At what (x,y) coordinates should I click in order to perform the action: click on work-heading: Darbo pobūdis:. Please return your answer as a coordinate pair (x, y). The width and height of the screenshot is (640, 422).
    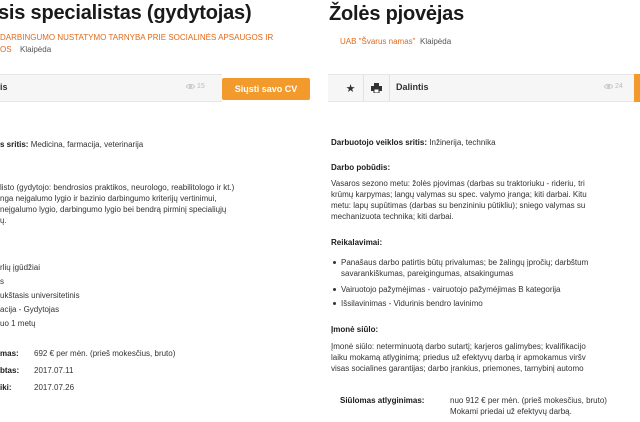
    Looking at the image, I should click on (361, 167).